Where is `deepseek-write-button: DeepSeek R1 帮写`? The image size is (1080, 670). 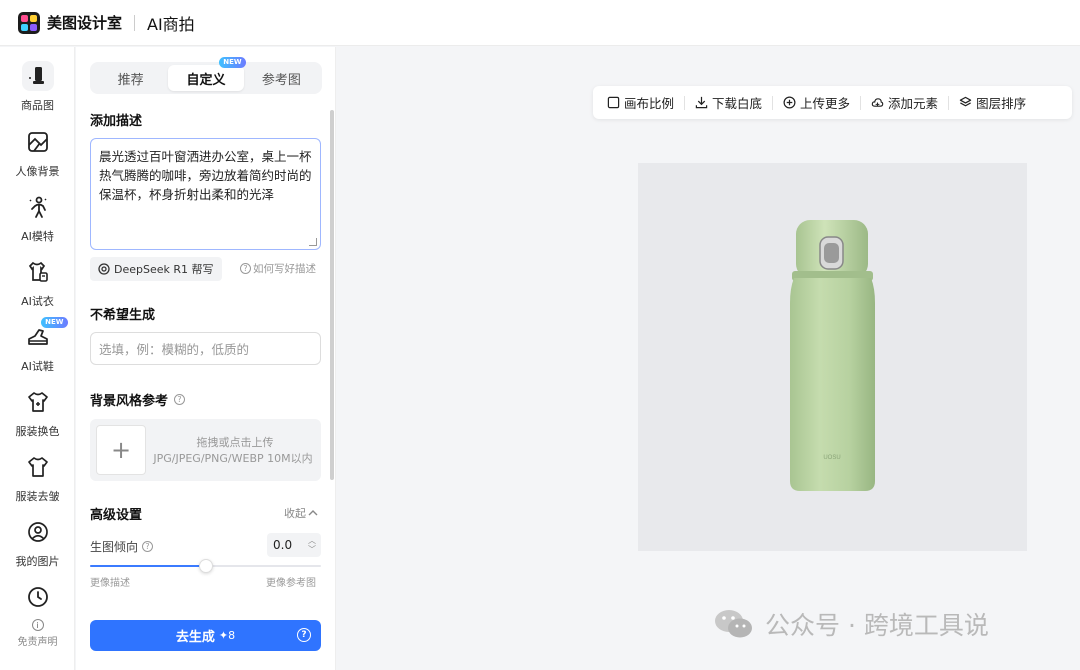
deepseek-write-button: DeepSeek R1 帮写 is located at coordinates (156, 269).